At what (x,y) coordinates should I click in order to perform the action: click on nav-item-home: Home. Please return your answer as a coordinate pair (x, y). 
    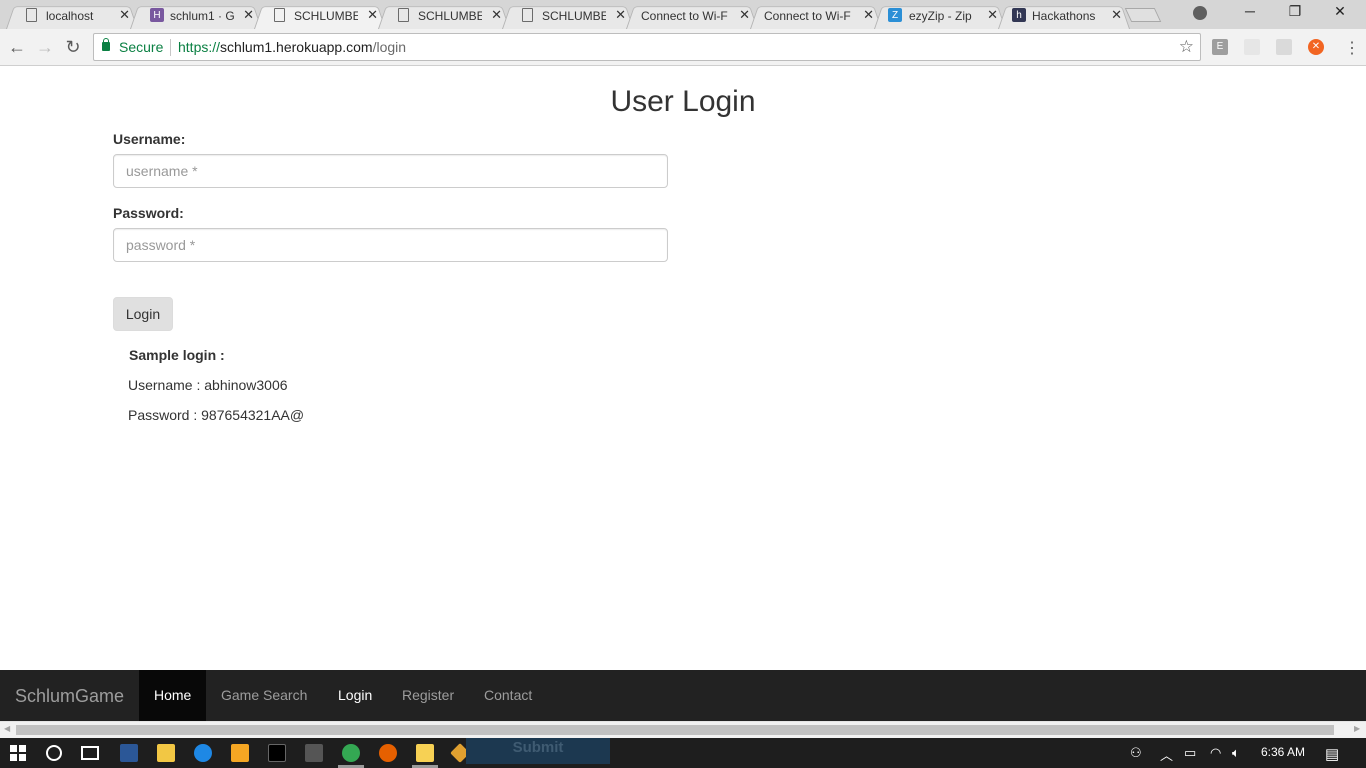
    Looking at the image, I should click on (173, 695).